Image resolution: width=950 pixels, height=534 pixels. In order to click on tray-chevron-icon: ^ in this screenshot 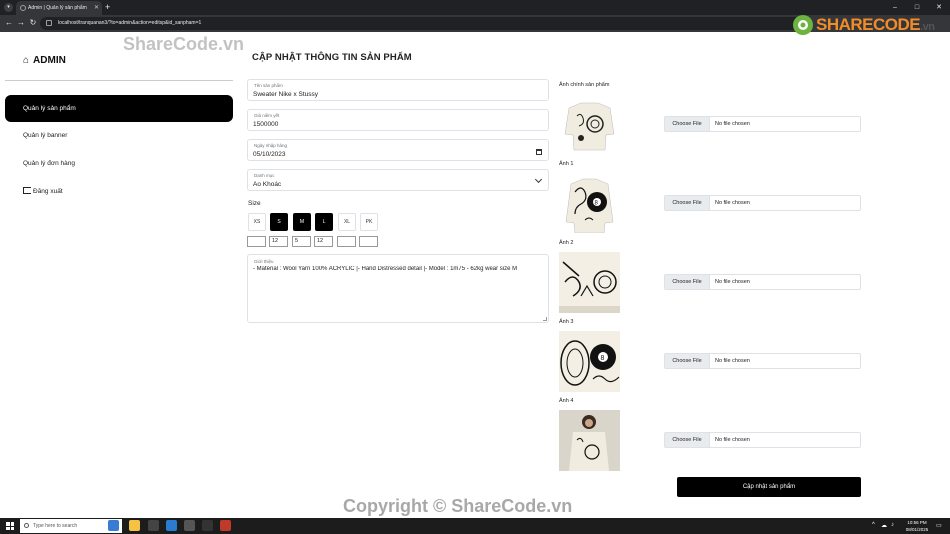, I will do `click(873, 525)`.